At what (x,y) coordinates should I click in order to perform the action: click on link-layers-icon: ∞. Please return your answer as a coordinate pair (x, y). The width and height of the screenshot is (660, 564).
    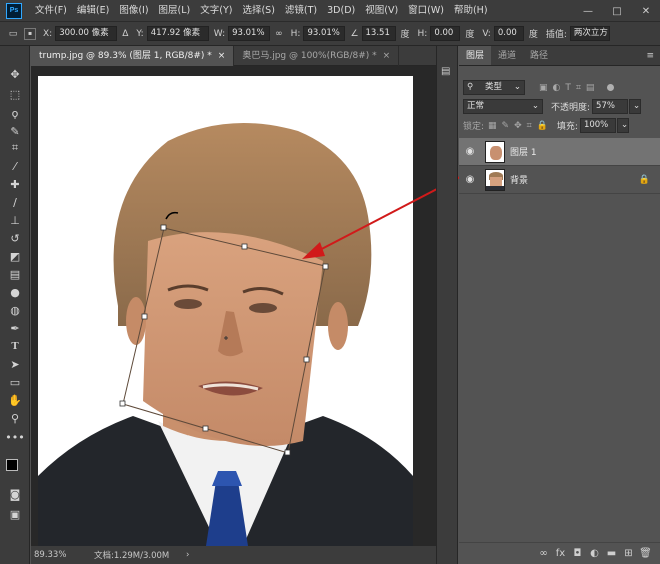
    Looking at the image, I should click on (543, 553).